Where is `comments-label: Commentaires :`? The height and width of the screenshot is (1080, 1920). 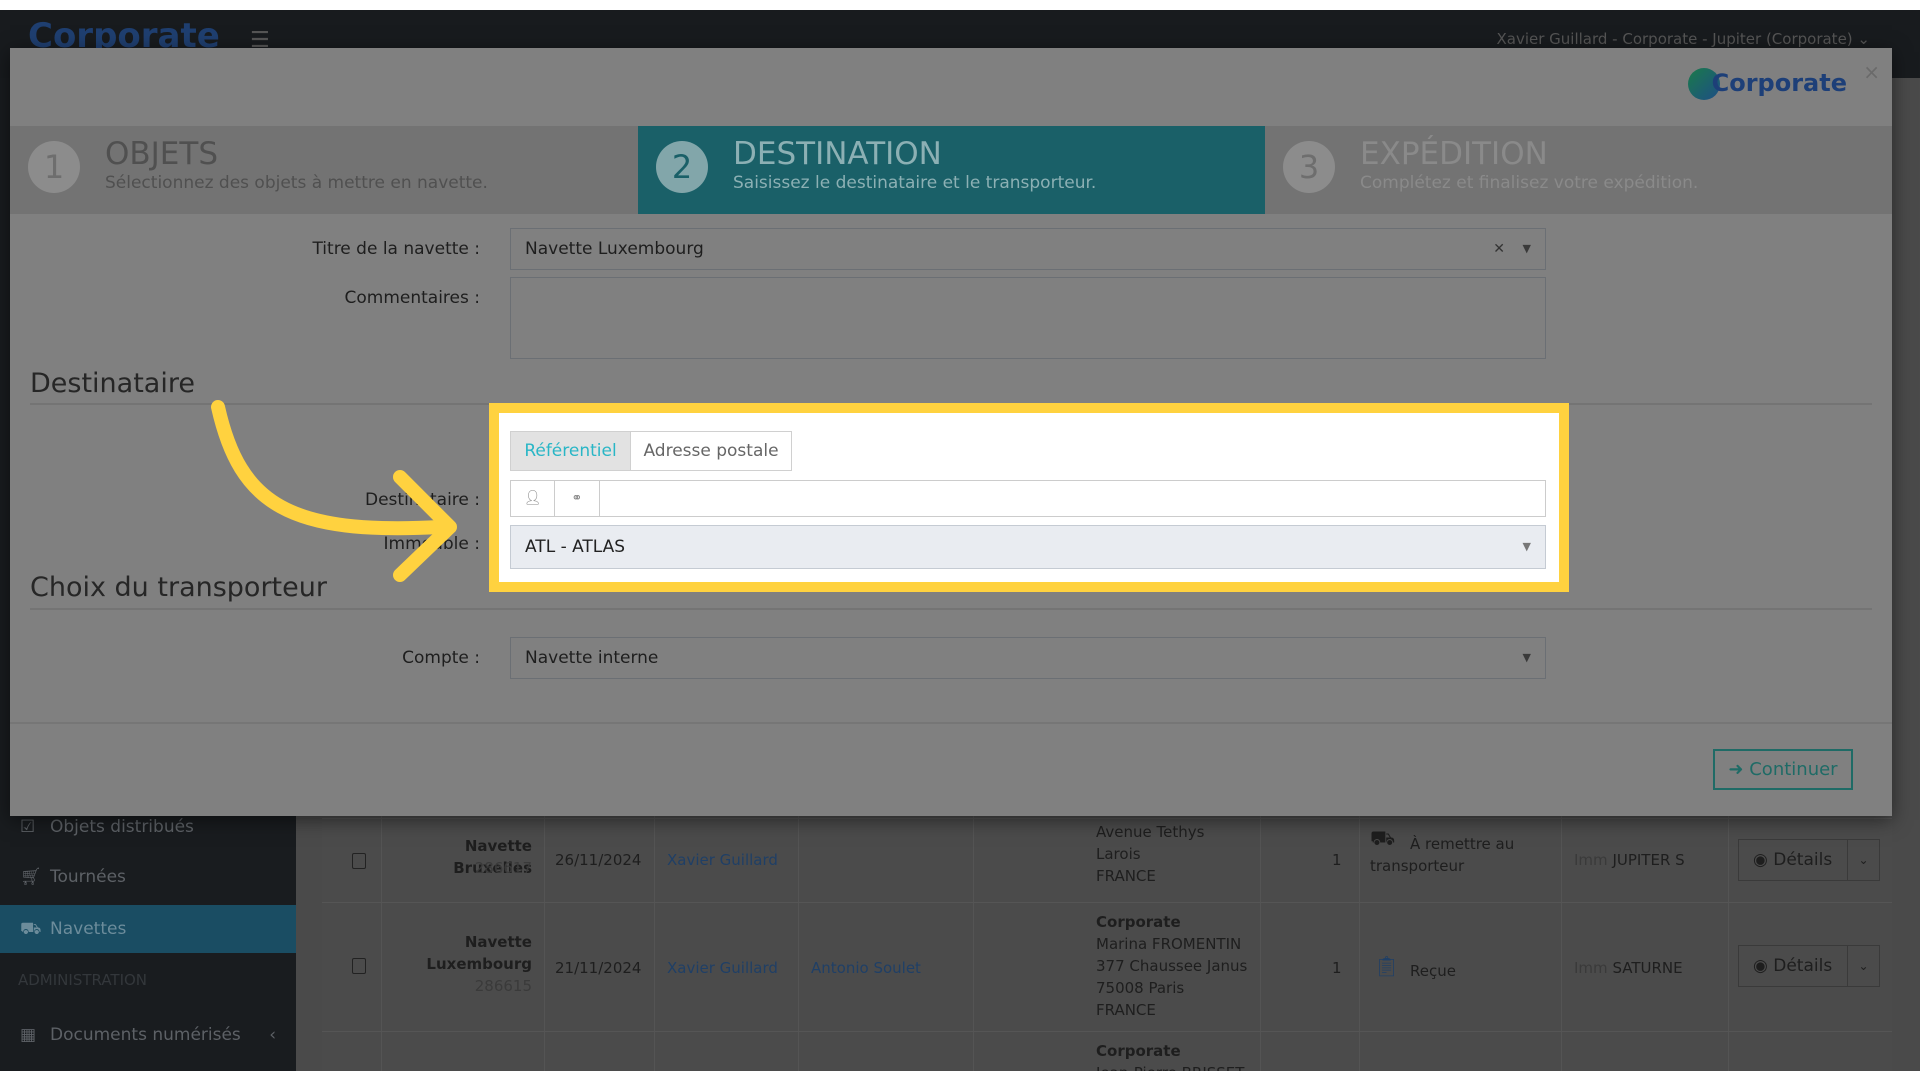 comments-label: Commentaires : is located at coordinates (412, 298).